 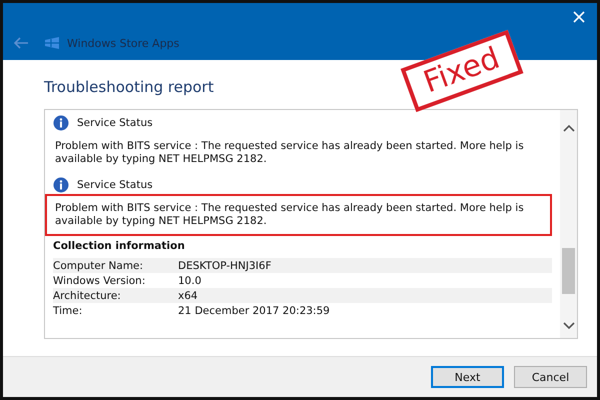 What do you see at coordinates (568, 224) in the screenshot?
I see `scrollbar` at bounding box center [568, 224].